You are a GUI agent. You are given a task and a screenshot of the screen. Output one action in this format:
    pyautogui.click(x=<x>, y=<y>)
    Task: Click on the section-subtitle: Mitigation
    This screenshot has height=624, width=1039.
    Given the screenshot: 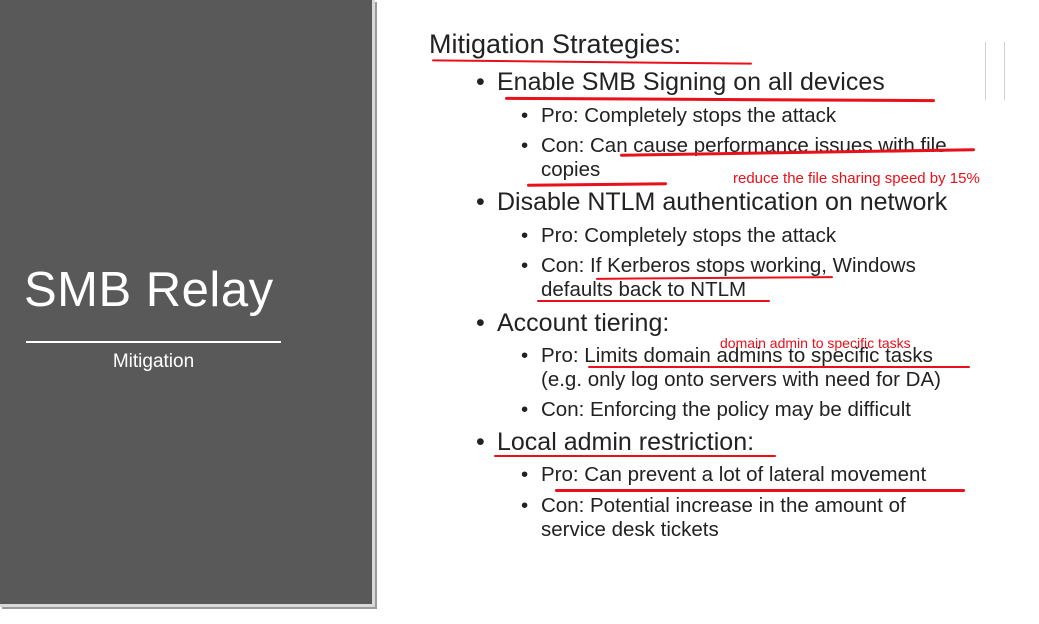 What is the action you would take?
    pyautogui.click(x=153, y=361)
    